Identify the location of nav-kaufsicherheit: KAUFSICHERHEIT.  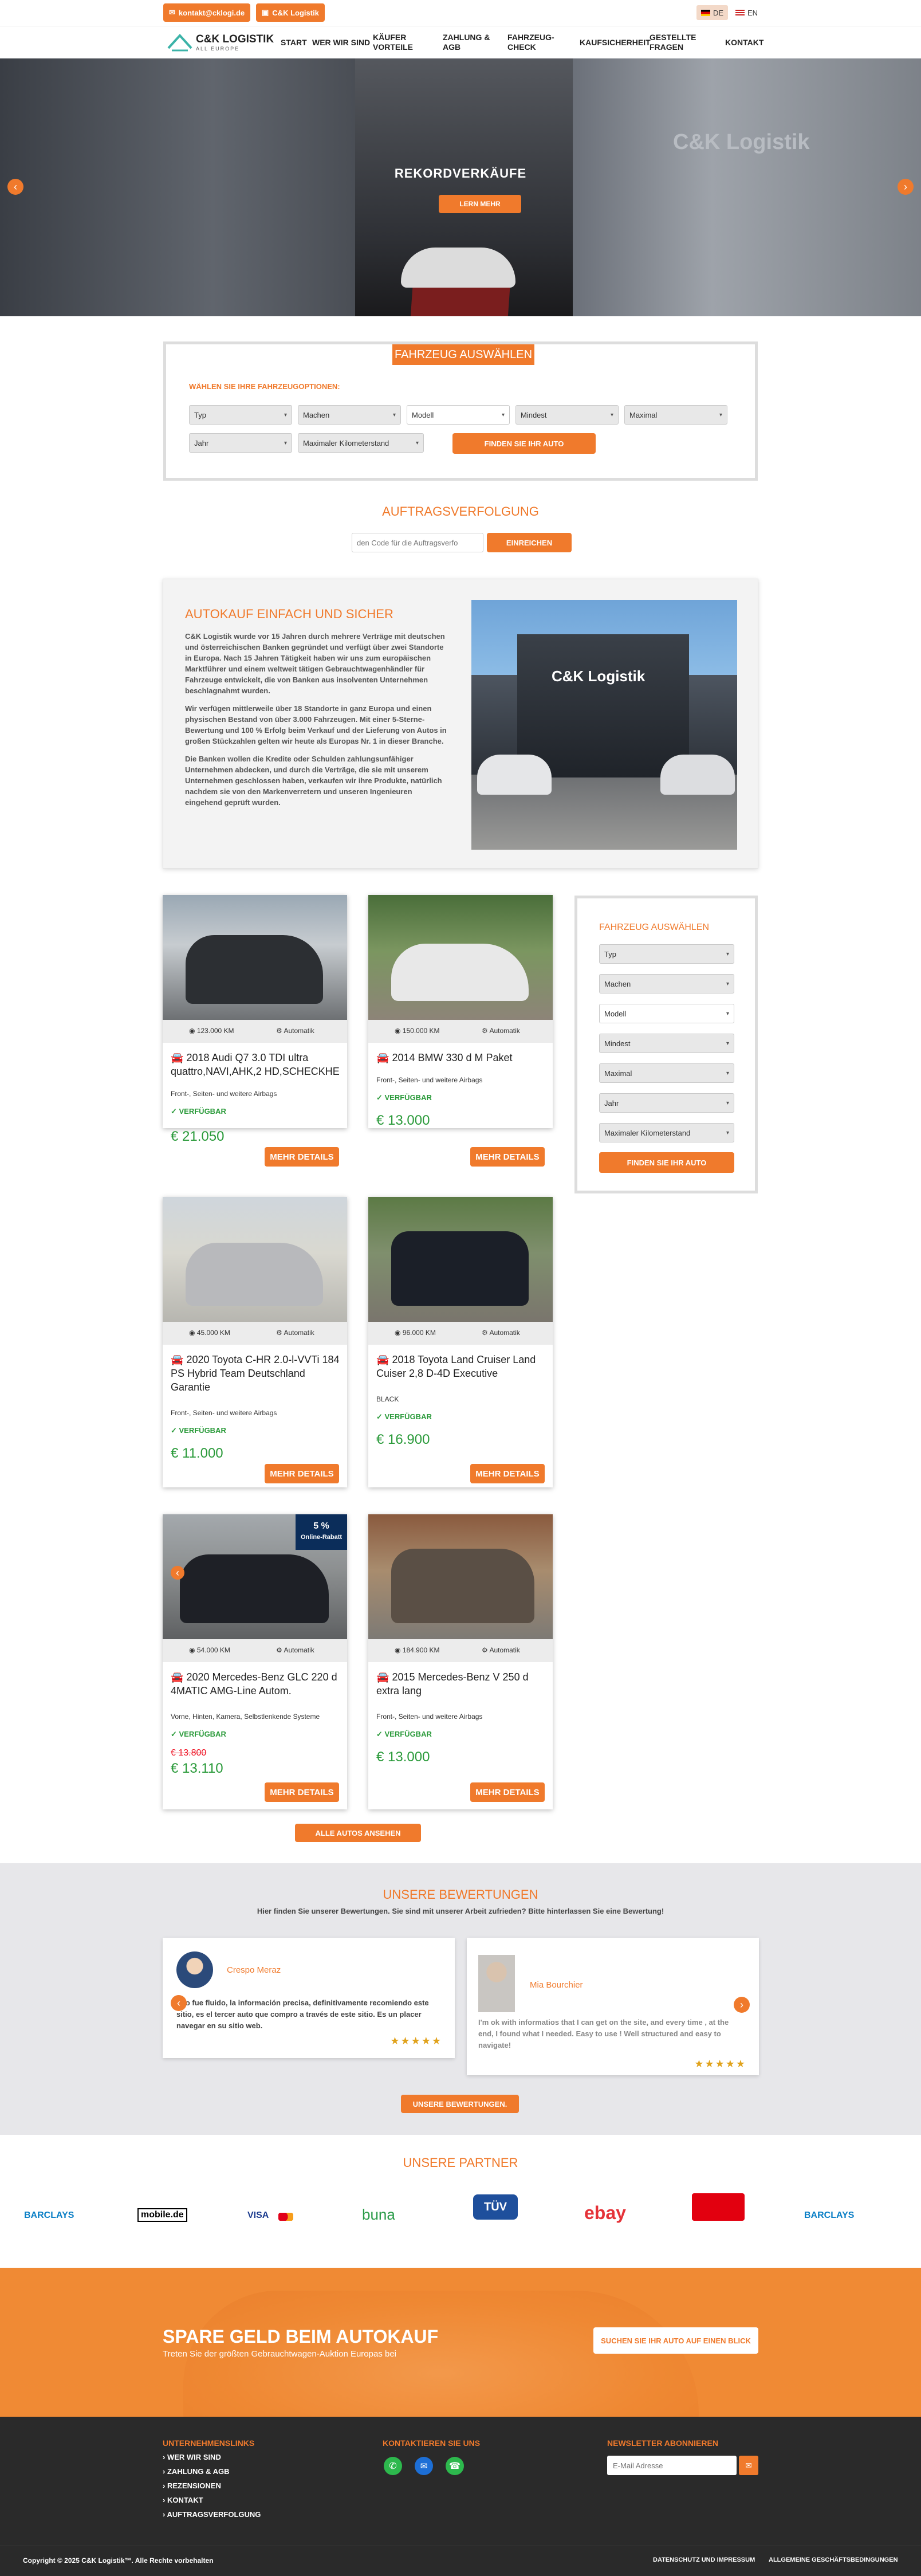
(615, 43).